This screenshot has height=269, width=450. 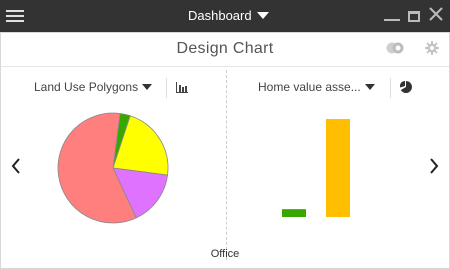 I want to click on left-layer-dropdown: Land Use Polygons, so click(x=93, y=87).